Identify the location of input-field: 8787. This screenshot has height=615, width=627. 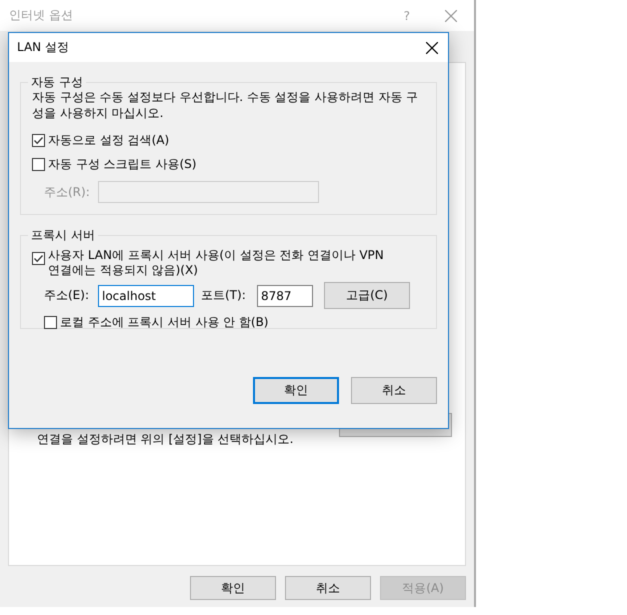
(285, 295).